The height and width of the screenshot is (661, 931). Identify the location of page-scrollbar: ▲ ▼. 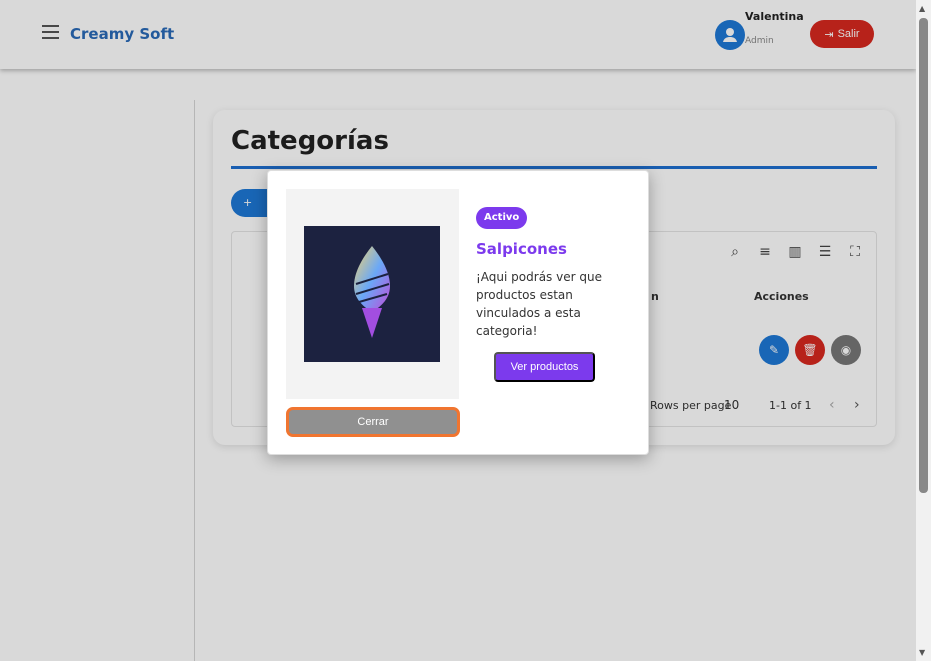
(923, 330).